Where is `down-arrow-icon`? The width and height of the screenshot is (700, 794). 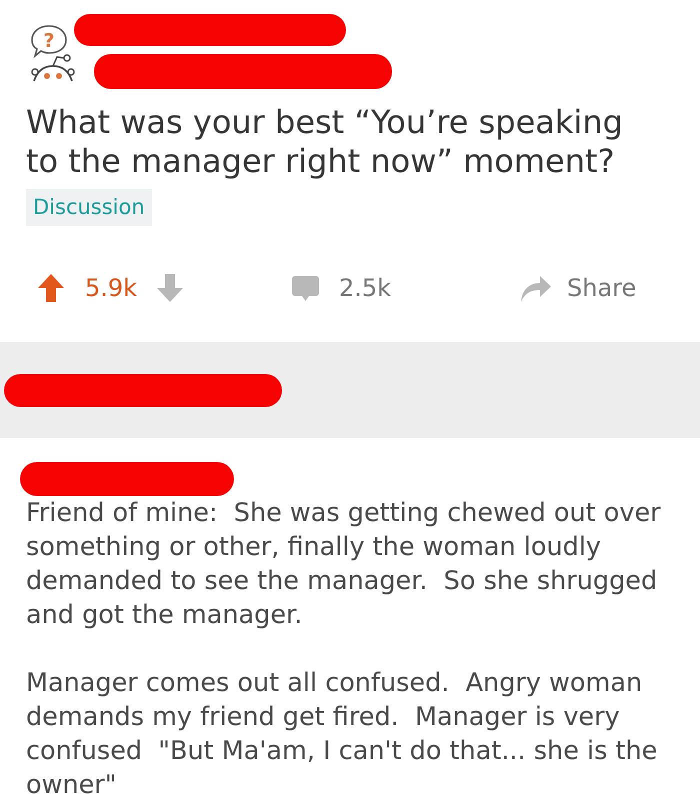 down-arrow-icon is located at coordinates (170, 288).